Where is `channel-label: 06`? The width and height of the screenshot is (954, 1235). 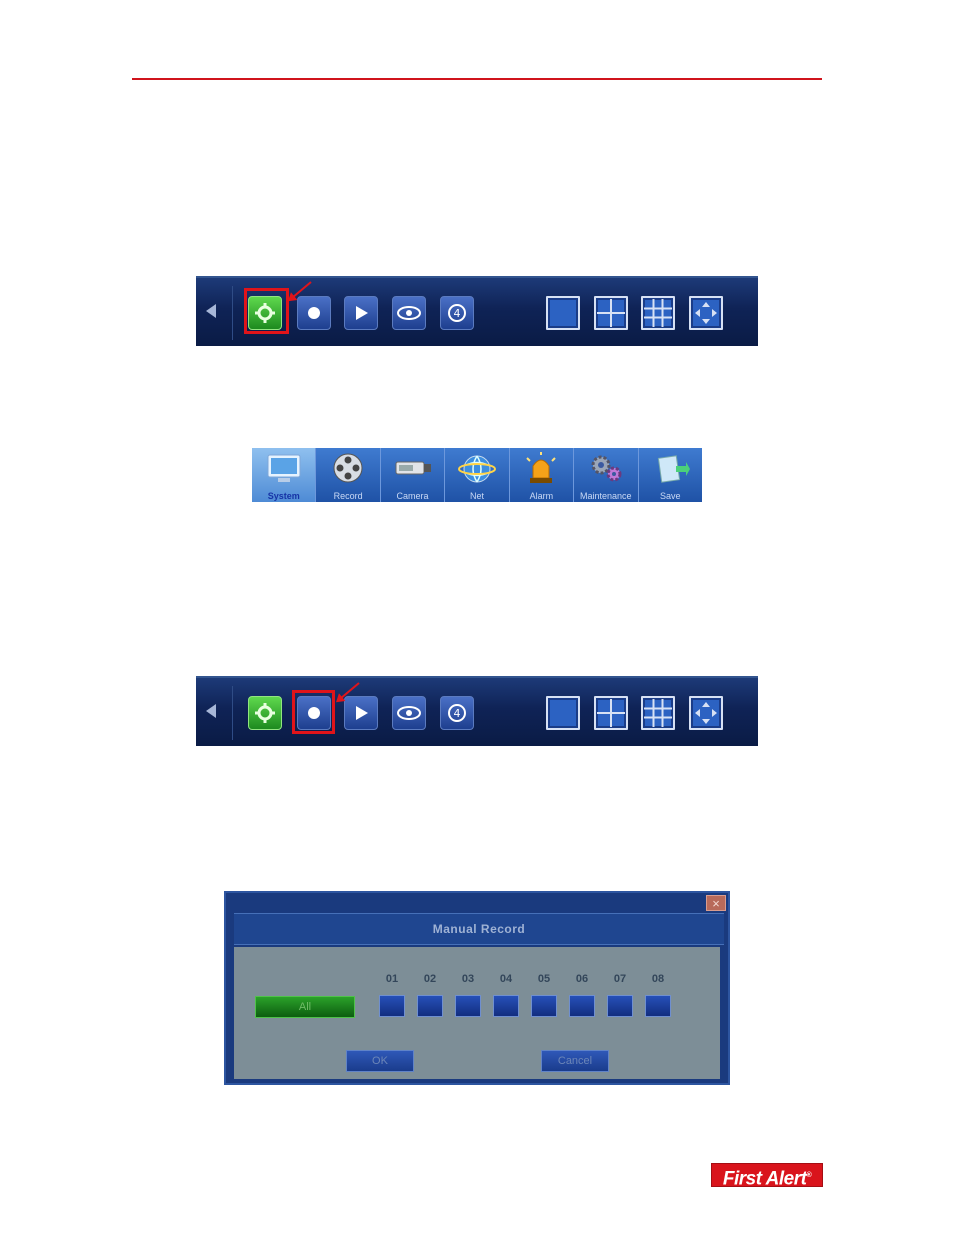 channel-label: 06 is located at coordinates (582, 979).